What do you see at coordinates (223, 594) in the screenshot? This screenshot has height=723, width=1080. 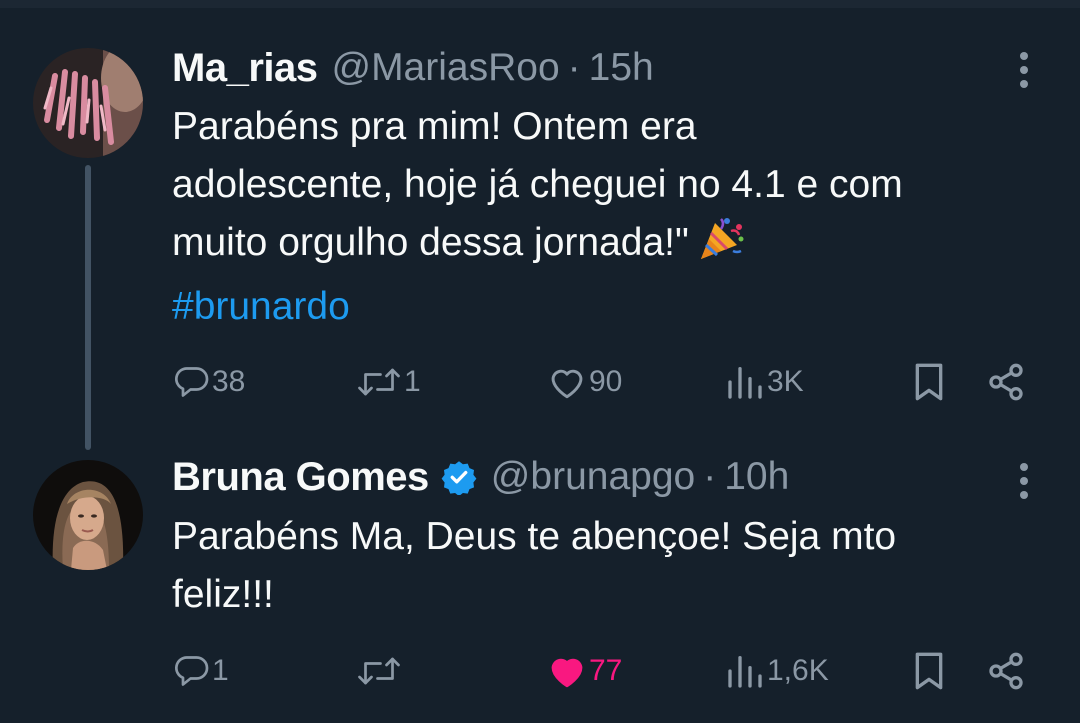 I see `tweet-text-line: feliz!!!` at bounding box center [223, 594].